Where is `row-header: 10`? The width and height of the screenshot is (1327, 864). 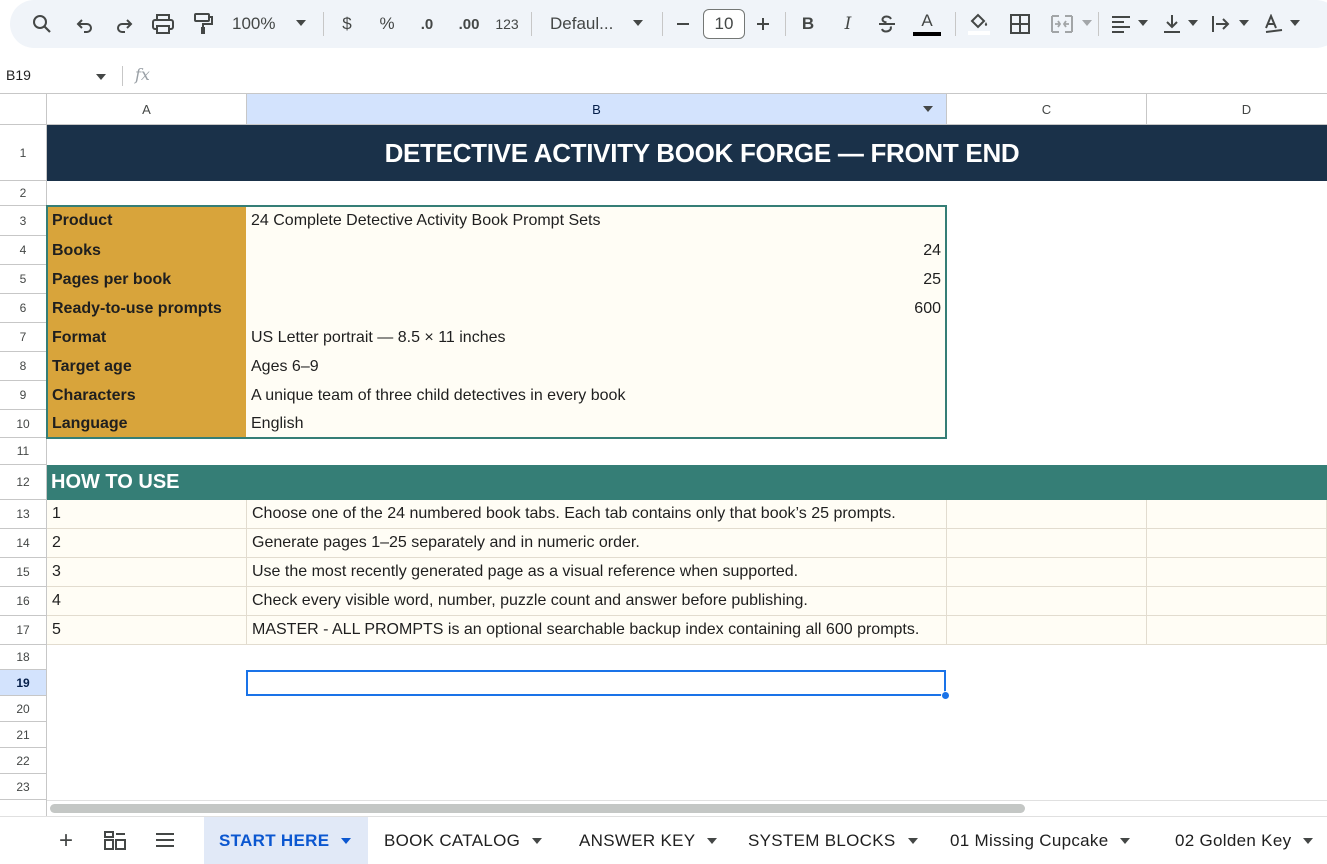 row-header: 10 is located at coordinates (23, 424).